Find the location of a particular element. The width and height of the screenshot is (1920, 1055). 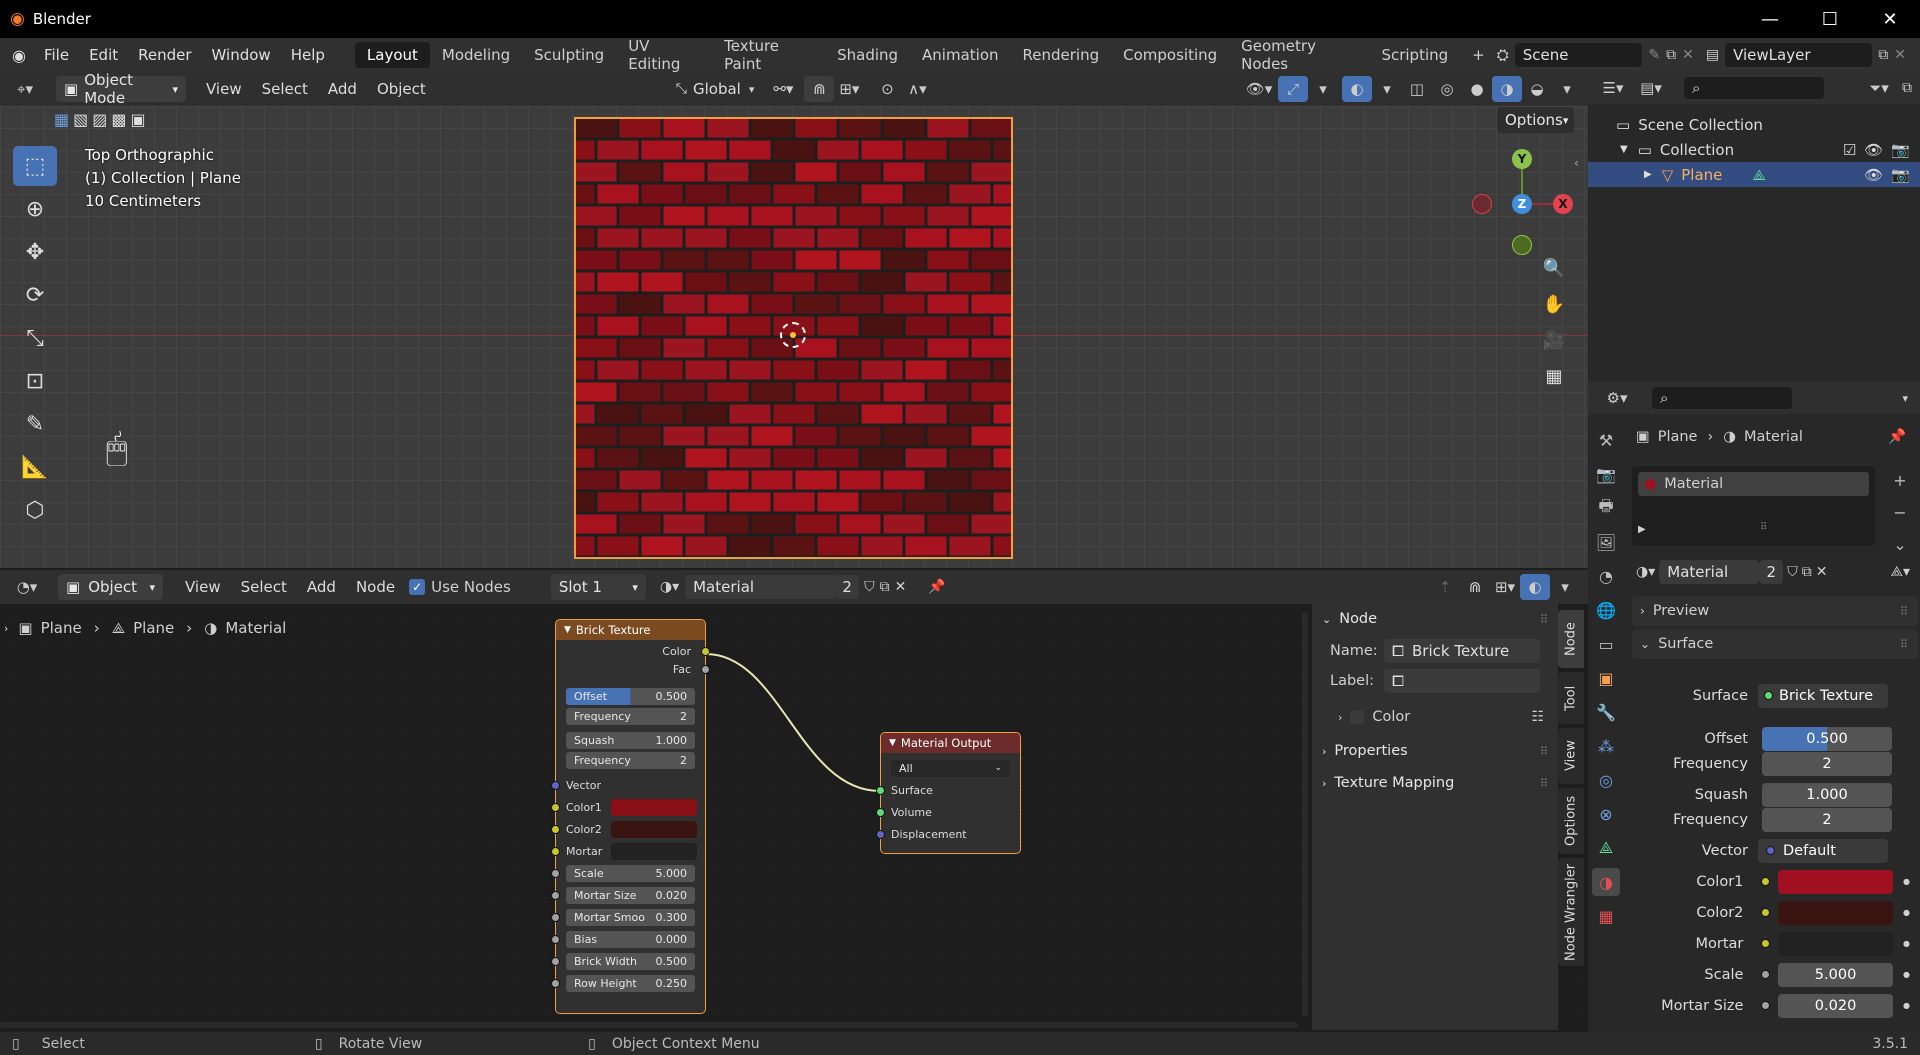

snap-icon: ⋒ is located at coordinates (819, 89).